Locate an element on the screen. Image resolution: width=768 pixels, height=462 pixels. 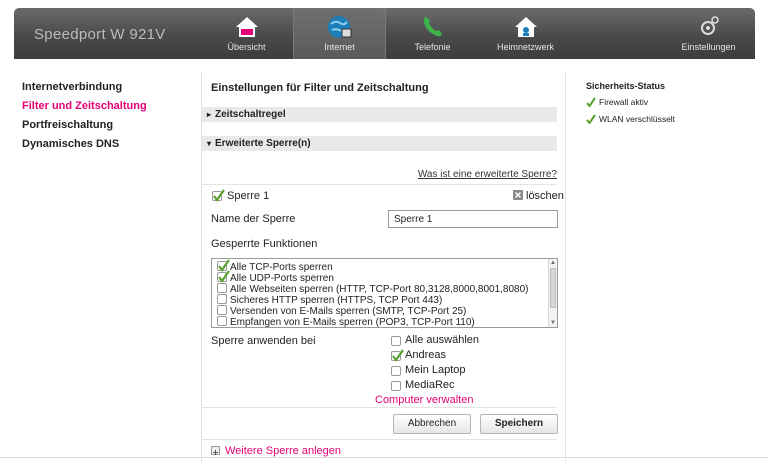
delete-icon is located at coordinates (518, 195).